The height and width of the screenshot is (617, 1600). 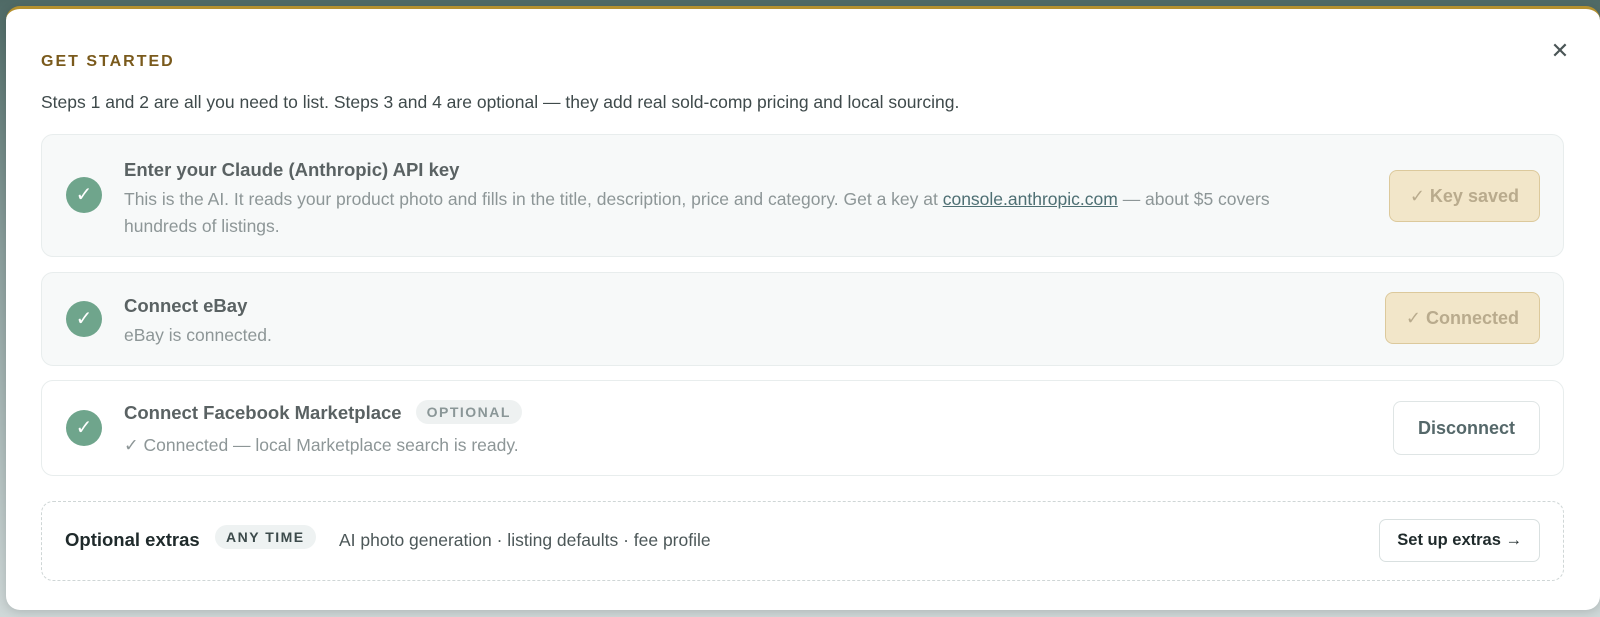 What do you see at coordinates (292, 169) in the screenshot?
I see `step-title: Enter your Claude (Anthropic) API key` at bounding box center [292, 169].